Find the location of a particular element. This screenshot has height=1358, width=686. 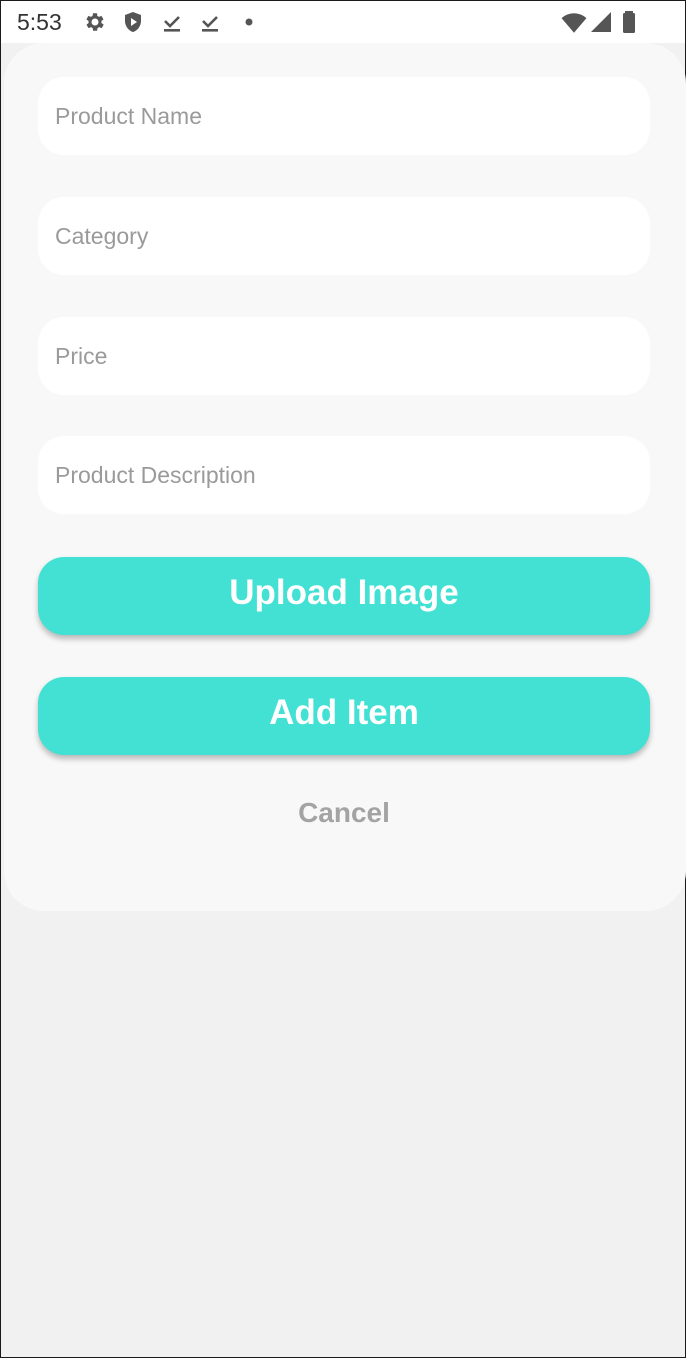

shield-icon is located at coordinates (133, 22).